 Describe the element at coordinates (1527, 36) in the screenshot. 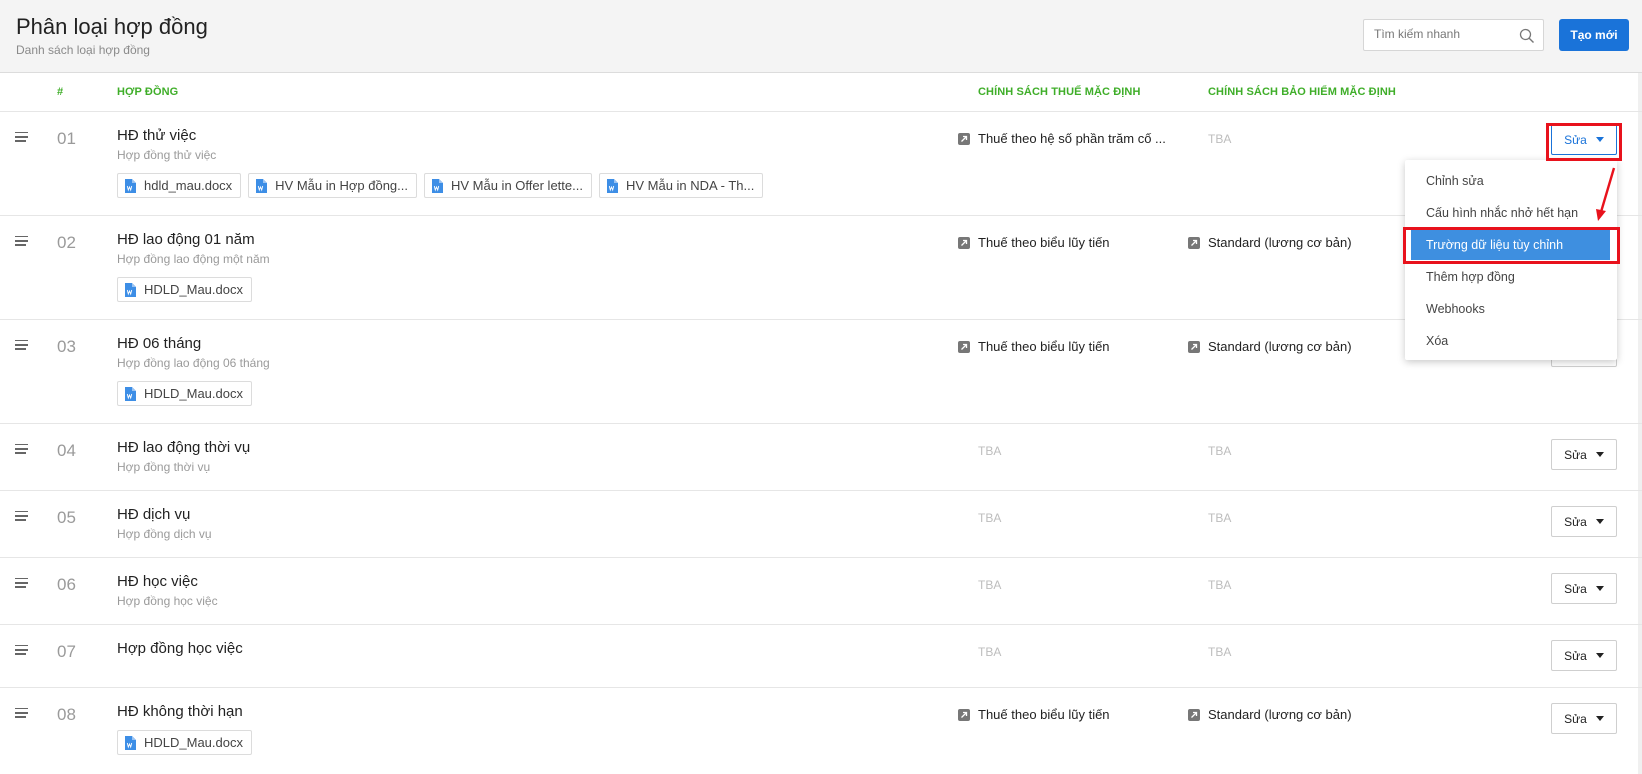

I see `search-icon` at that location.